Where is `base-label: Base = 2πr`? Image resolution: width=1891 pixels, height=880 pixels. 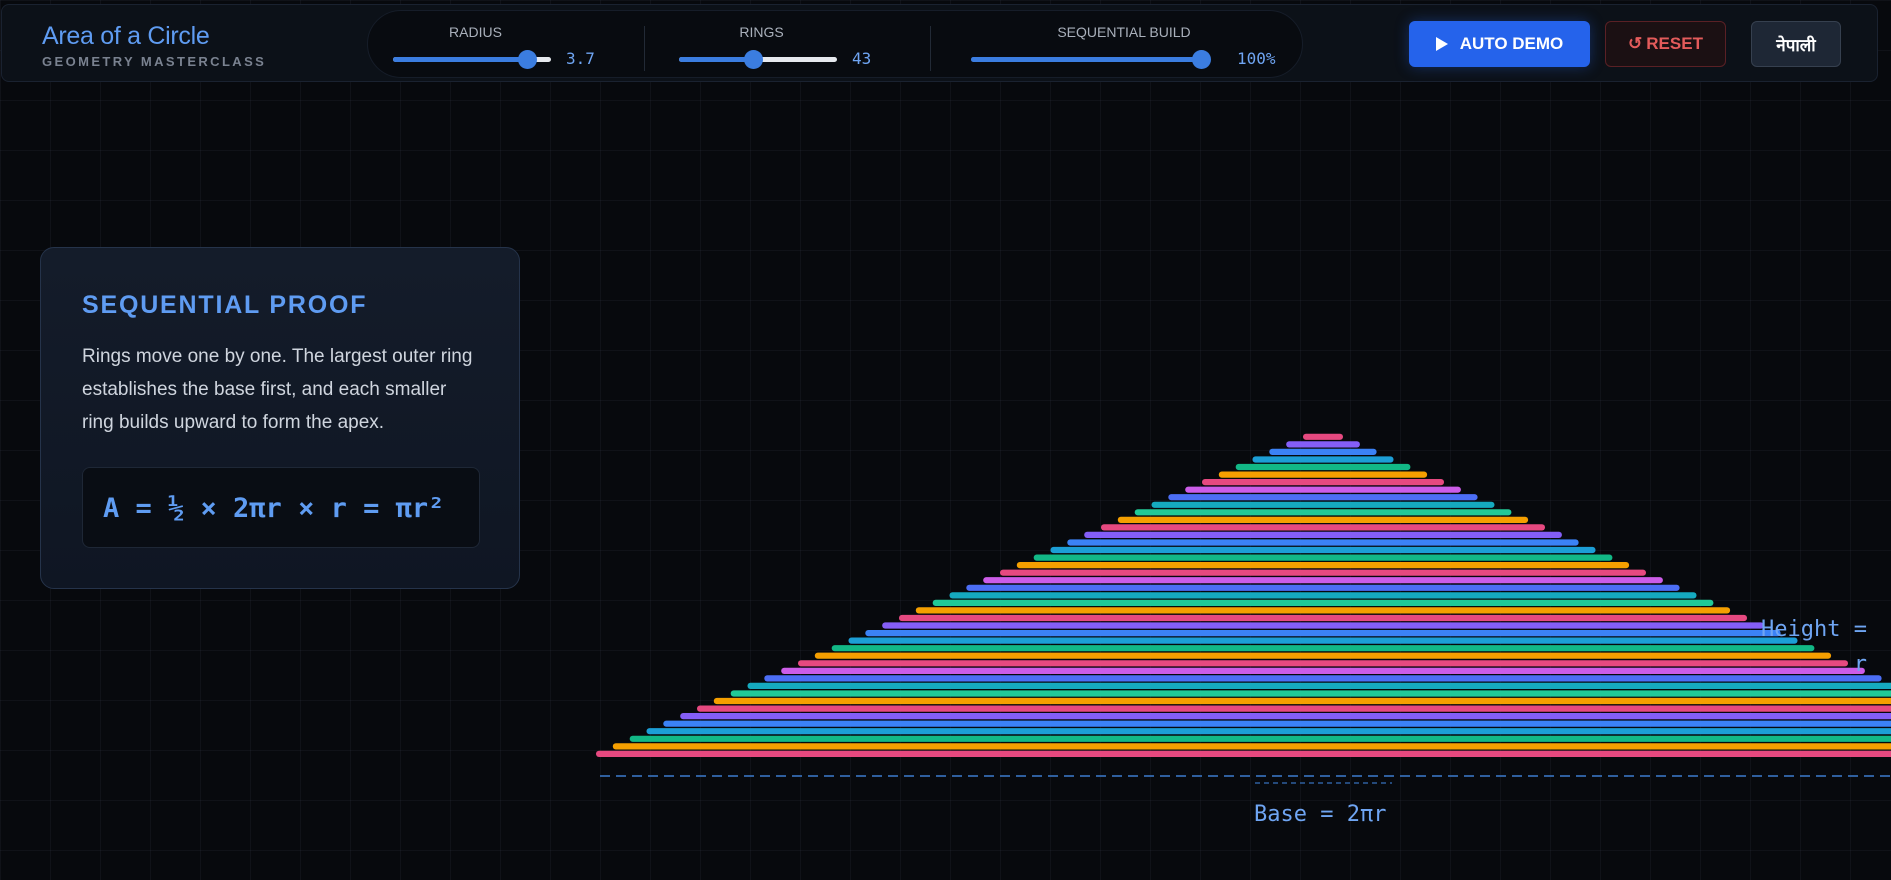 base-label: Base = 2πr is located at coordinates (1320, 814).